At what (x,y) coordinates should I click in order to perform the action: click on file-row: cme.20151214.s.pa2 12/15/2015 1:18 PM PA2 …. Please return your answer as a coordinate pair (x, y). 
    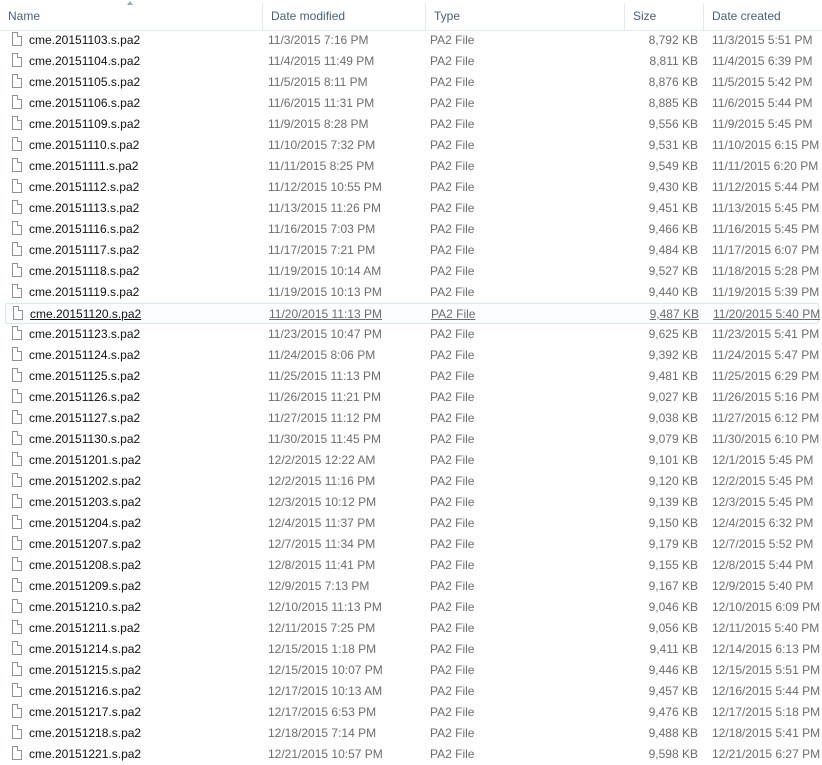
    Looking at the image, I should click on (411, 649).